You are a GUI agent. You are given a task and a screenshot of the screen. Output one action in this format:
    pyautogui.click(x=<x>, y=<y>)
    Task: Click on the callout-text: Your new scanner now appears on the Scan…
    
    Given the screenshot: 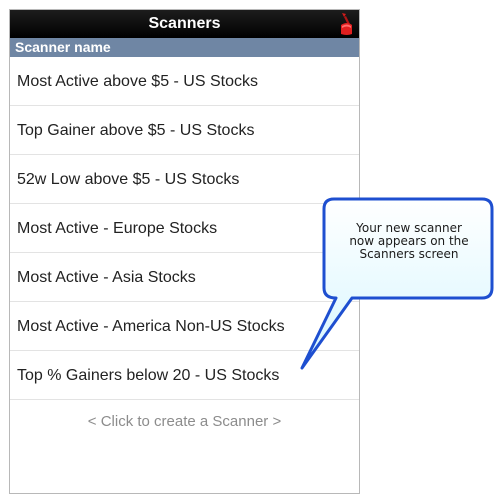 What is the action you would take?
    pyautogui.click(x=409, y=241)
    